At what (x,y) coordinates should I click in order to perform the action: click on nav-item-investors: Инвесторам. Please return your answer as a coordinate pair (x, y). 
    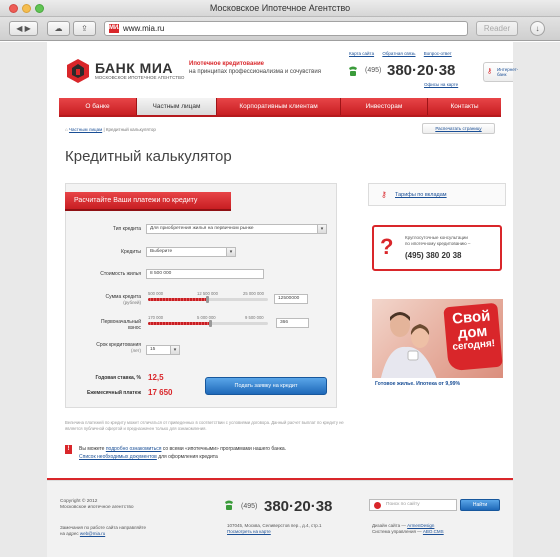
    Looking at the image, I should click on (384, 106).